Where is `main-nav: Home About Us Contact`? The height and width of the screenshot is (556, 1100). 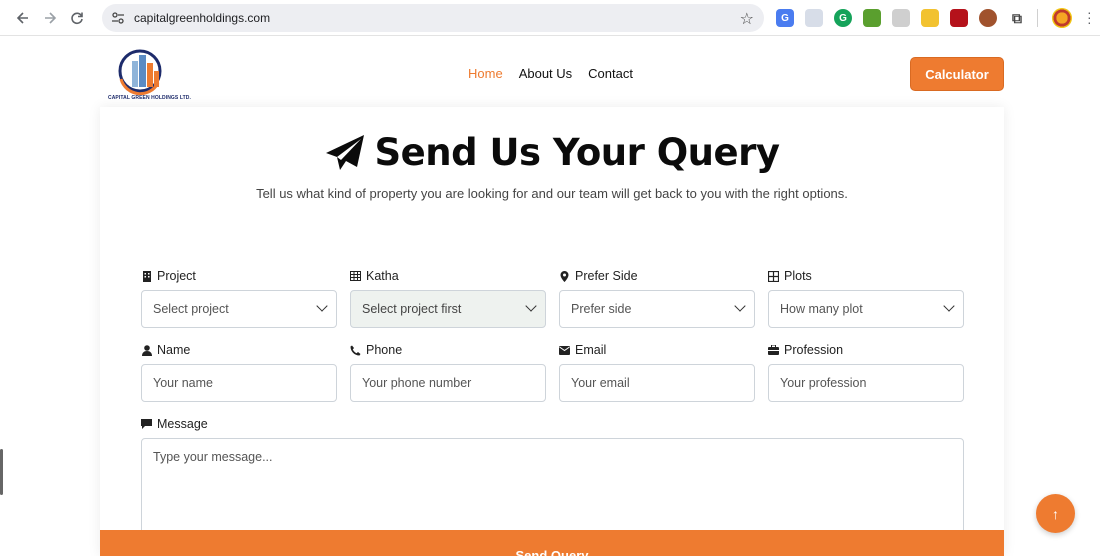
main-nav: Home About Us Contact is located at coordinates (550, 73).